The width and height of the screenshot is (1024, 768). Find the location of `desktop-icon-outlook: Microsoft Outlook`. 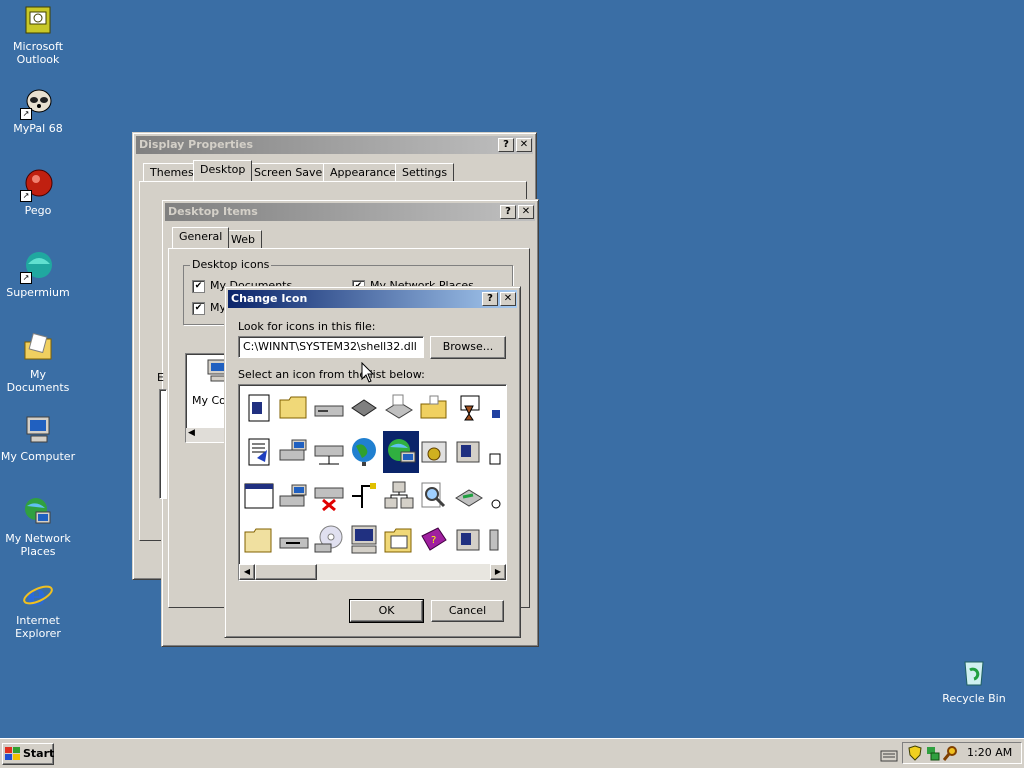

desktop-icon-outlook: Microsoft Outlook is located at coordinates (38, 35).